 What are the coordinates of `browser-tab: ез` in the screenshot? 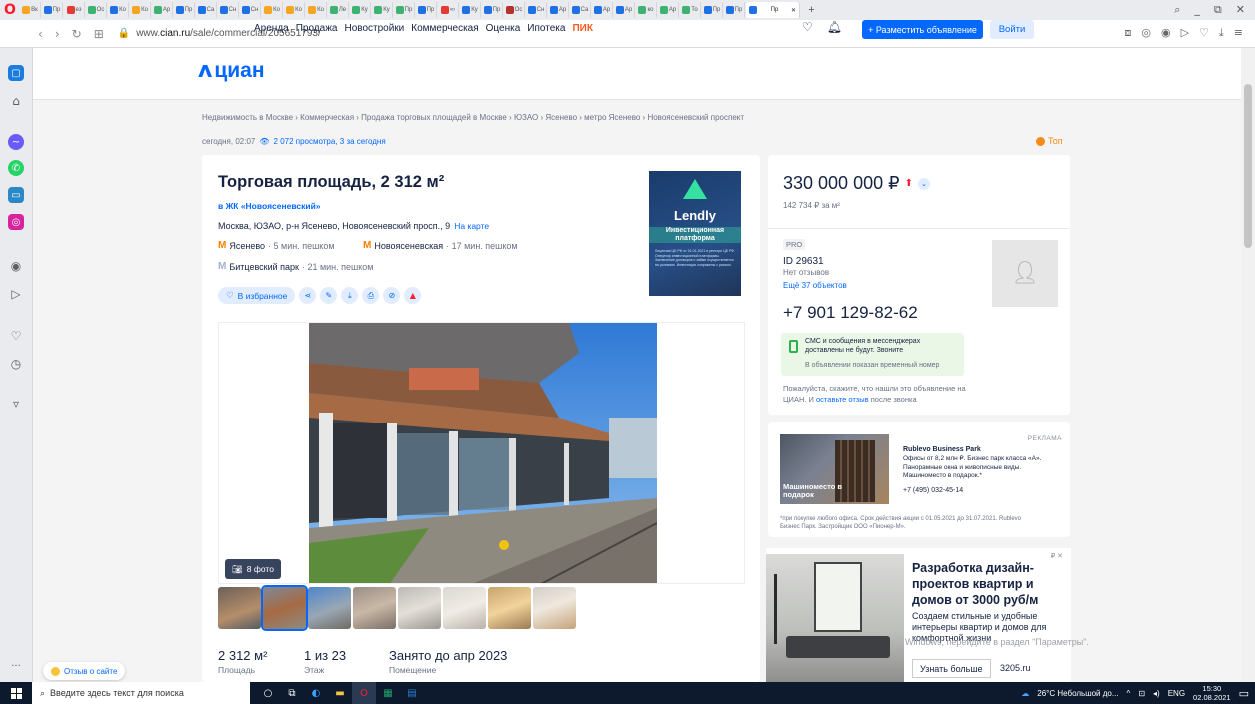 It's located at (74, 10).